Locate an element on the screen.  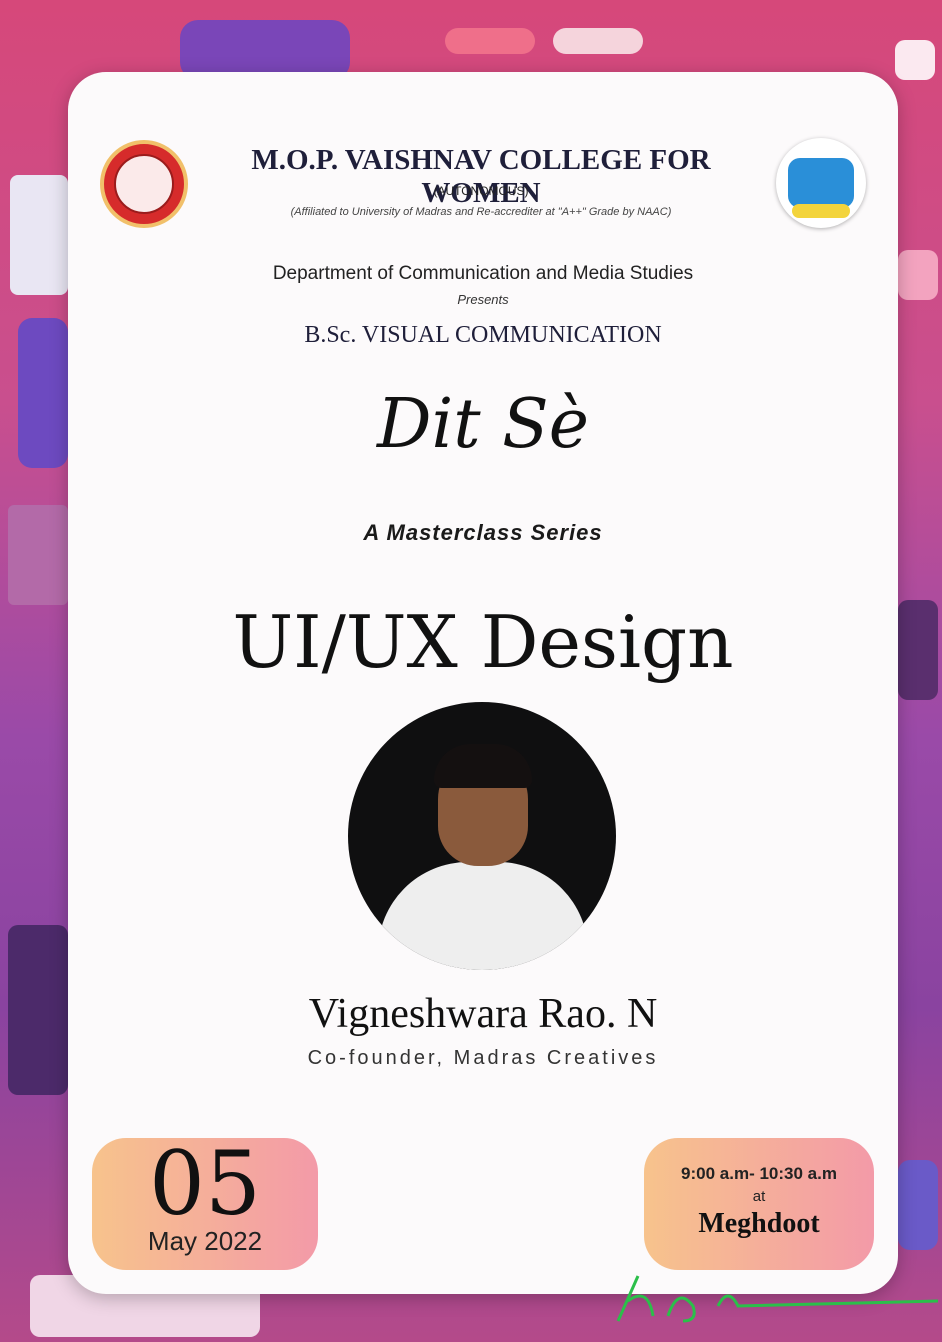
college-emblem-icon is located at coordinates (144, 184).